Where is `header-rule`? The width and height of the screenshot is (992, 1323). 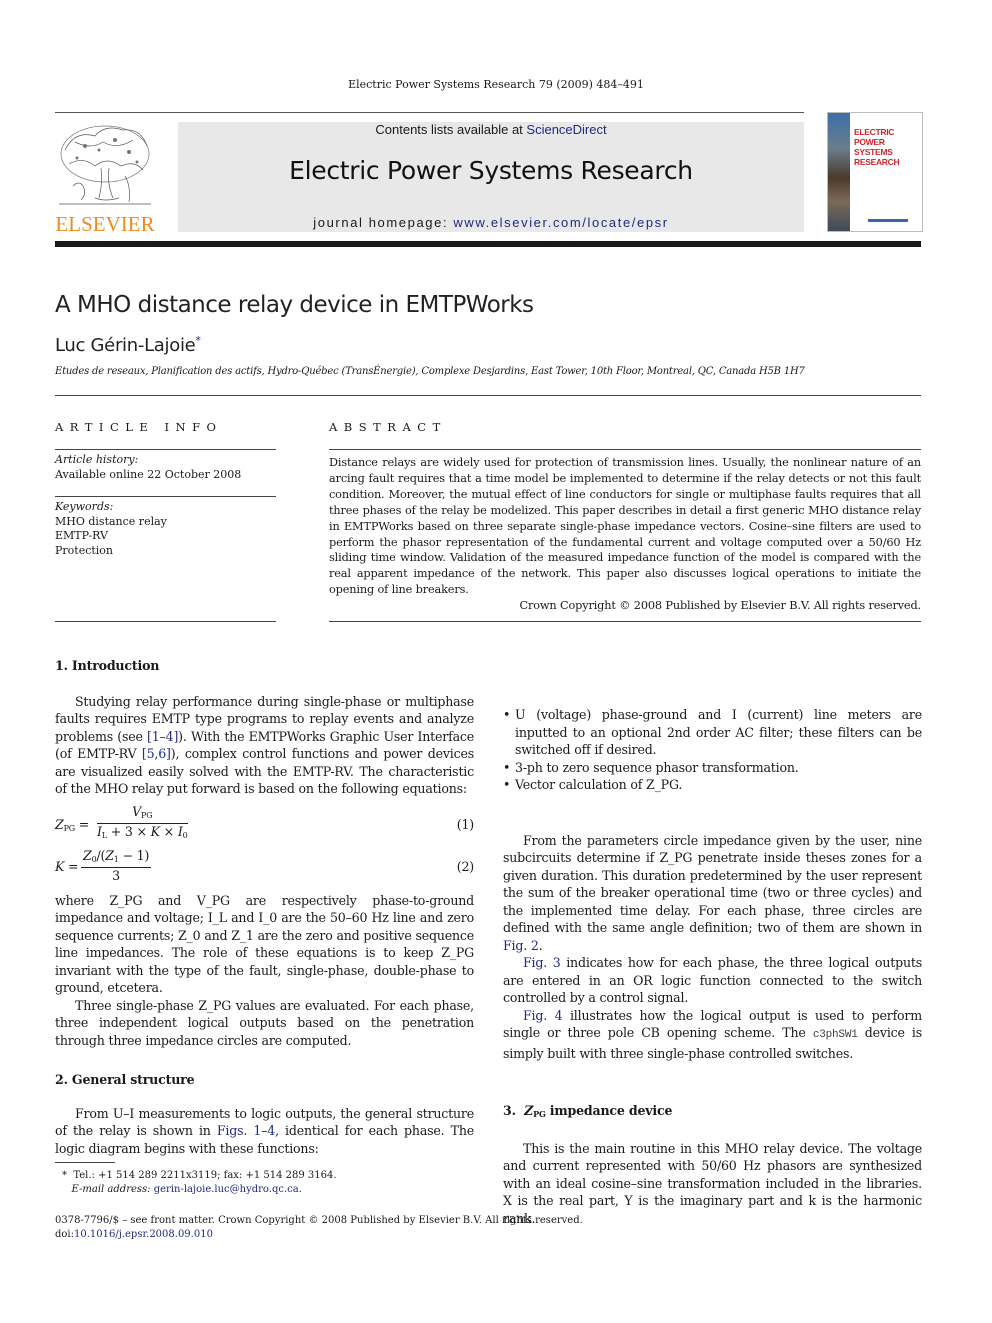 header-rule is located at coordinates (429, 112).